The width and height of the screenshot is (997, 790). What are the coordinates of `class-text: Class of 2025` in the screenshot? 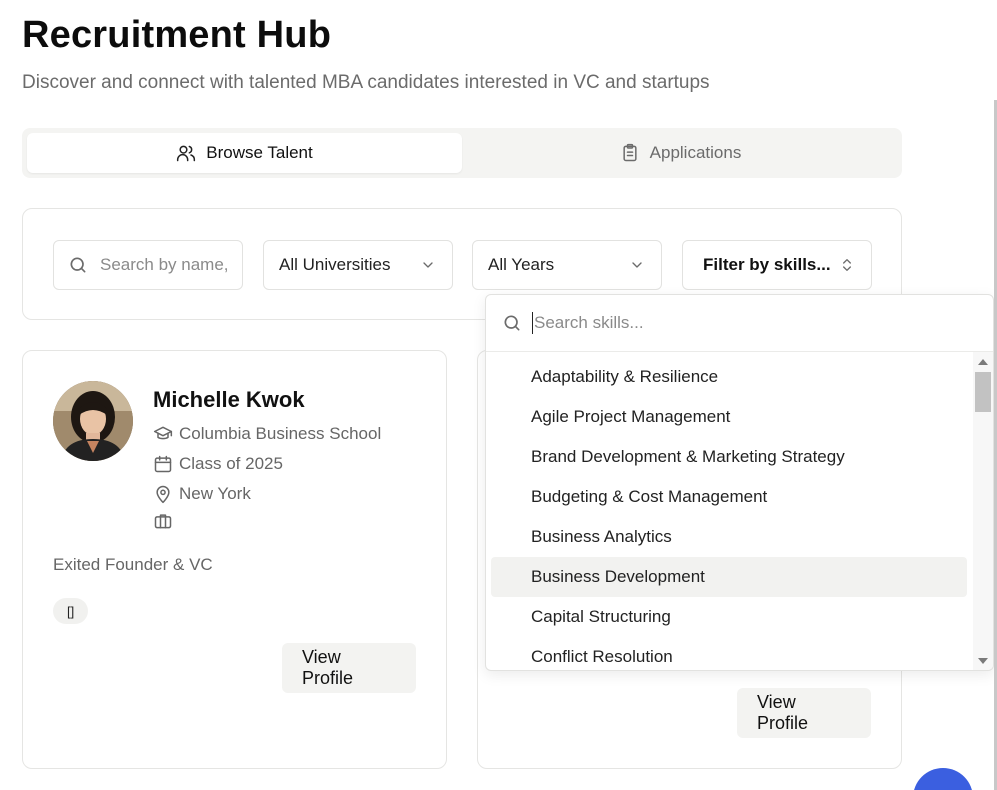 It's located at (231, 463).